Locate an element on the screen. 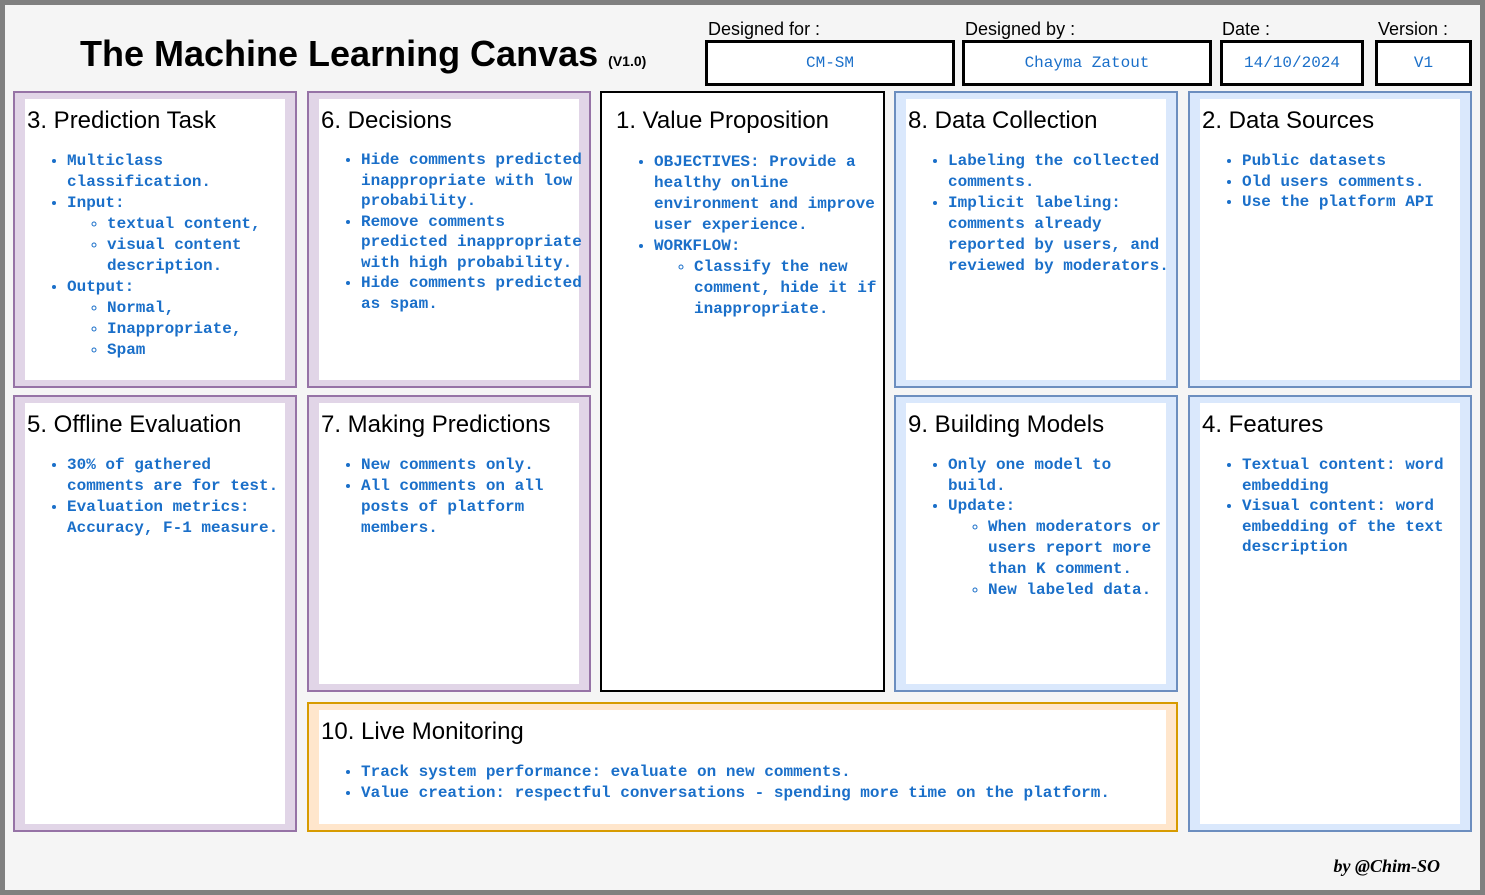 Image resolution: width=1485 pixels, height=895 pixels. sub-list-item: Inappropriate, is located at coordinates (199, 329).